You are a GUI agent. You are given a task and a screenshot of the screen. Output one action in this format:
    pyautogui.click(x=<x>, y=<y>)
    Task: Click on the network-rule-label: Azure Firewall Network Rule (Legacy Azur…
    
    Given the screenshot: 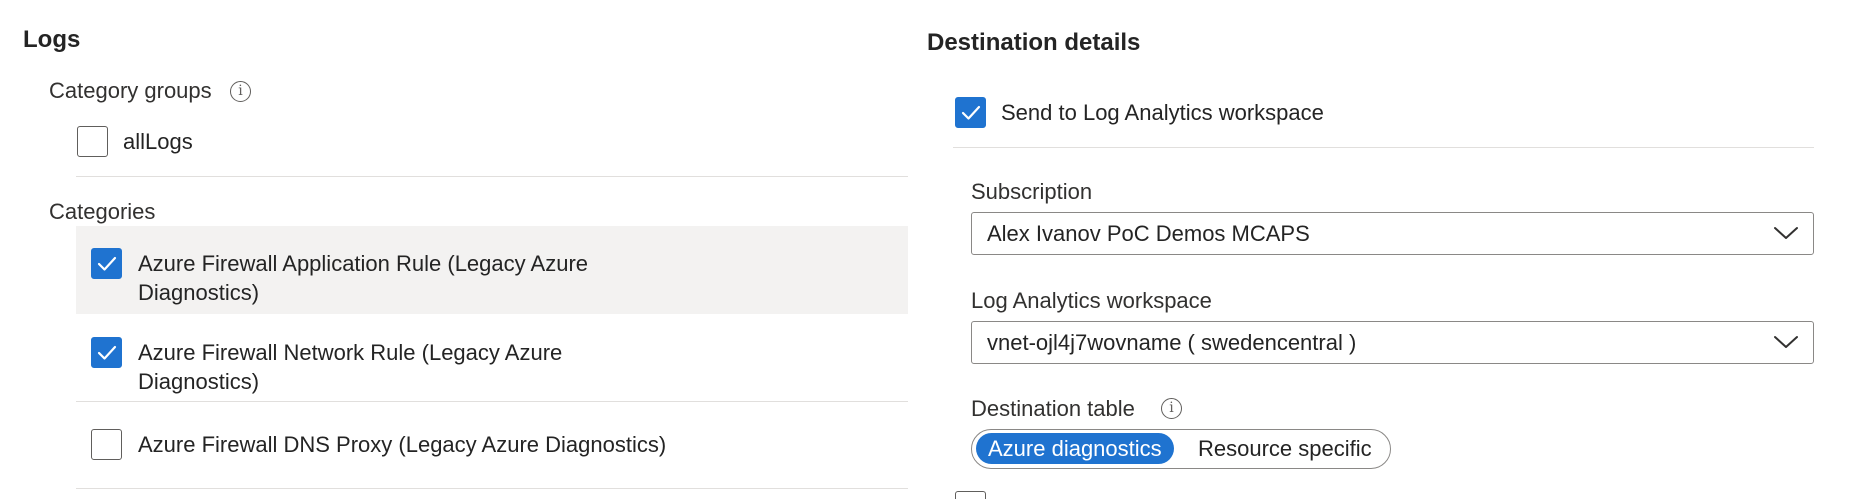 What is the action you would take?
    pyautogui.click(x=350, y=367)
    